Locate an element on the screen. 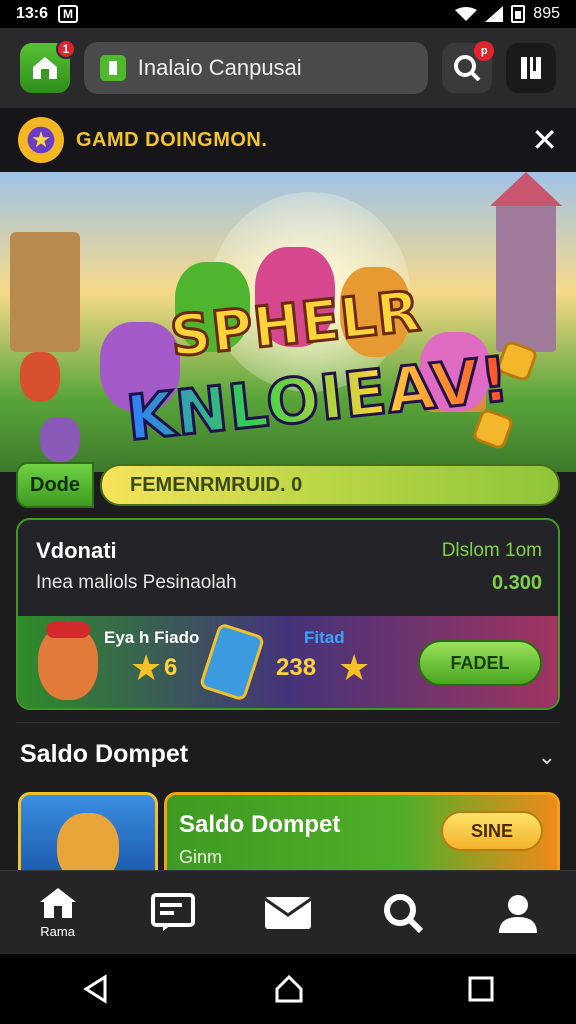  nav-item-mail is located at coordinates (287, 912).